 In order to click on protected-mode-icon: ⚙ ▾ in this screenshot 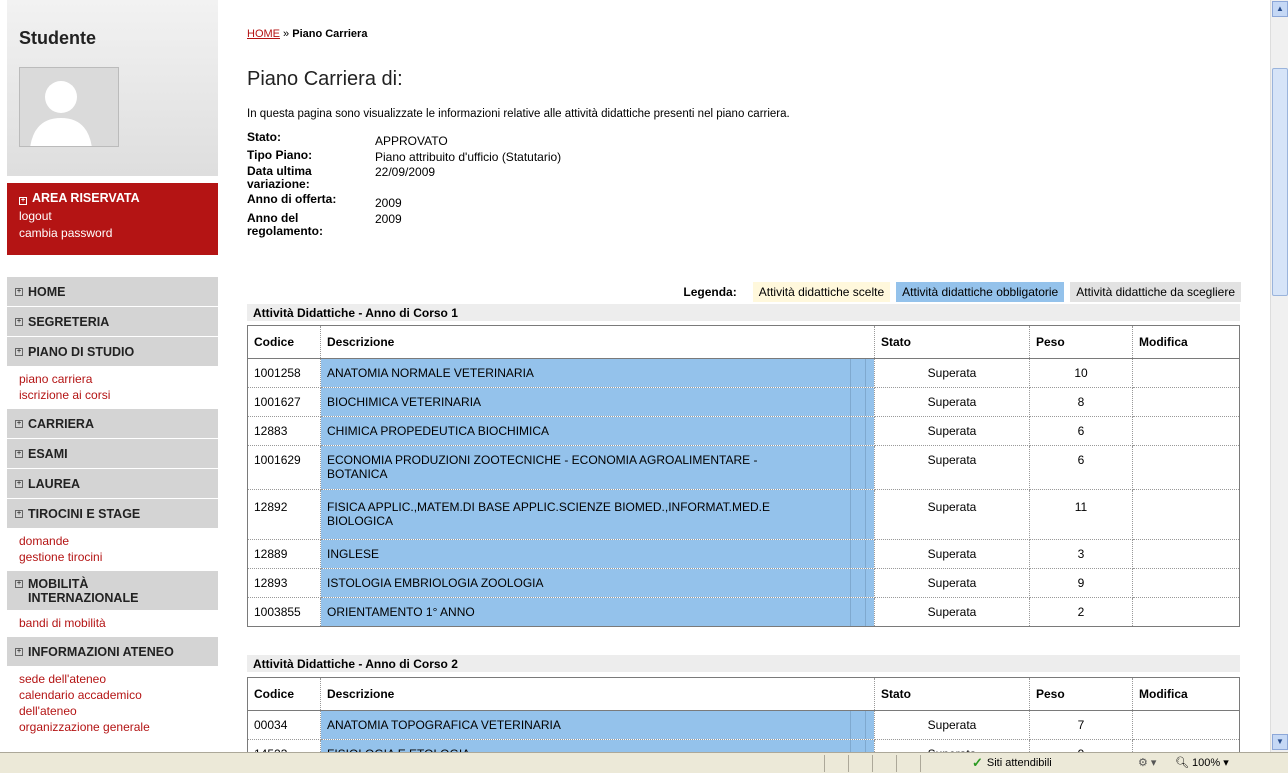, I will do `click(1147, 762)`.